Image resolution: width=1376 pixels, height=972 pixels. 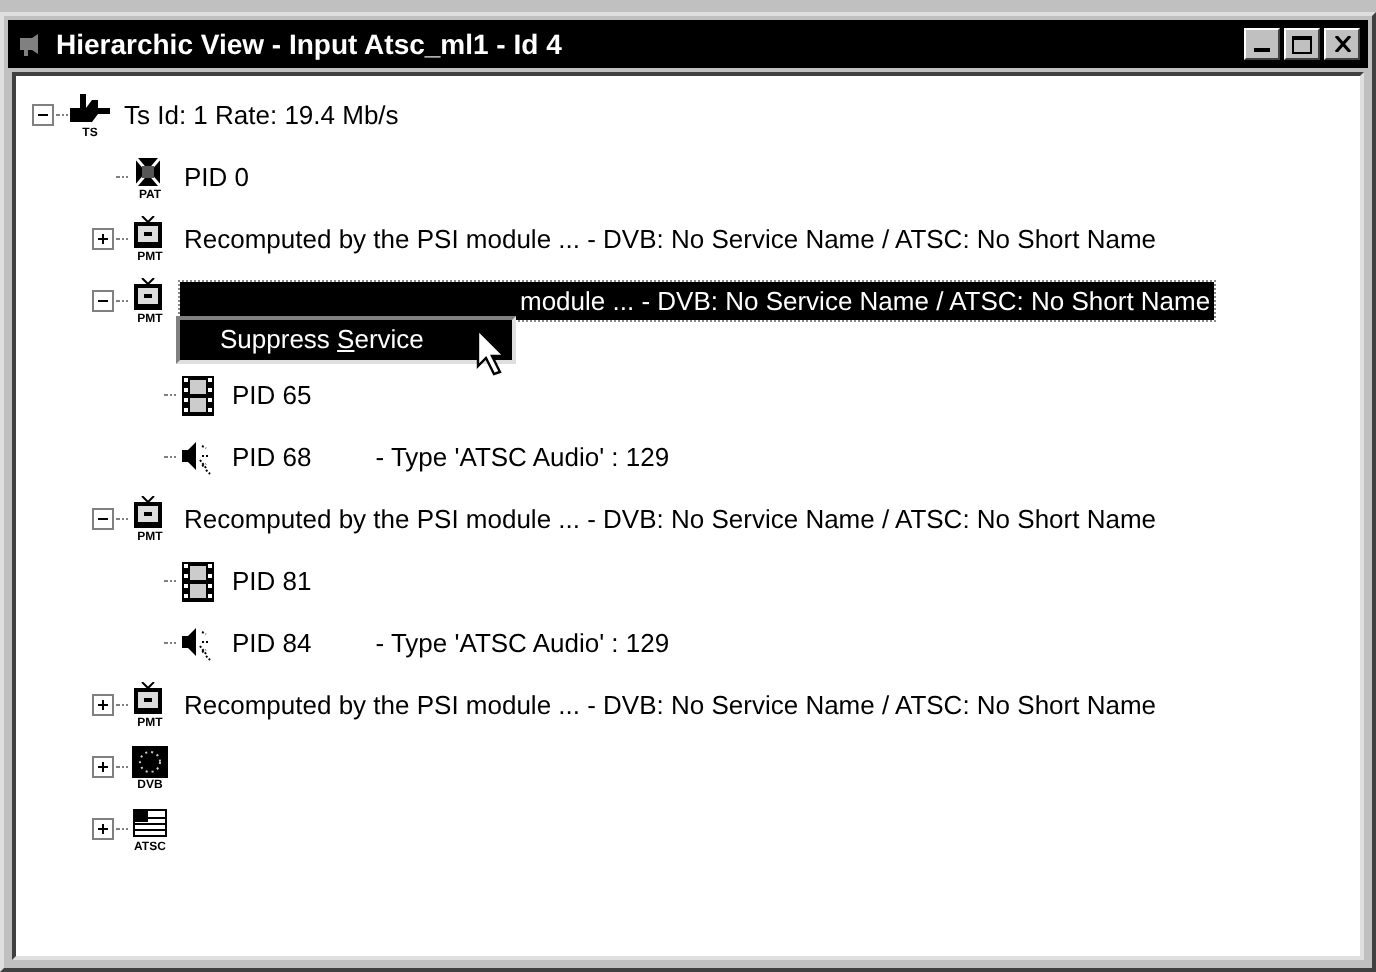 What do you see at coordinates (1262, 50) in the screenshot?
I see `minimize-icon` at bounding box center [1262, 50].